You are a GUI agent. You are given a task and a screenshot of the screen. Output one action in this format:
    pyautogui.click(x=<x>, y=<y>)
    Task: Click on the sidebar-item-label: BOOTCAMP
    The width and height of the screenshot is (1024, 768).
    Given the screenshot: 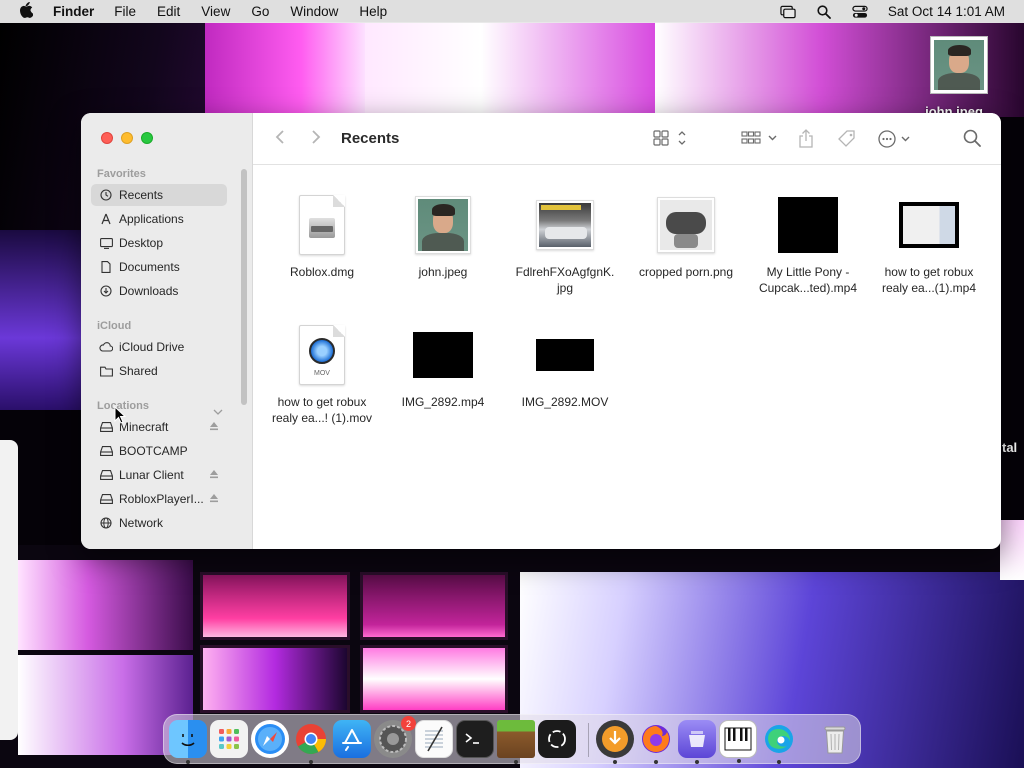 What is the action you would take?
    pyautogui.click(x=153, y=451)
    